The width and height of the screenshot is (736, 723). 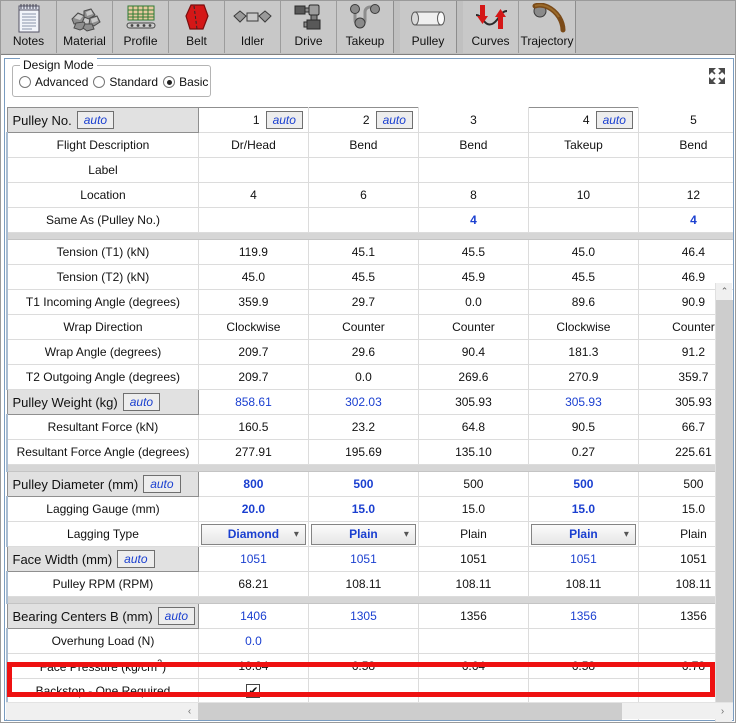 What do you see at coordinates (141, 27) in the screenshot?
I see `toolbar-button-profile: Profile` at bounding box center [141, 27].